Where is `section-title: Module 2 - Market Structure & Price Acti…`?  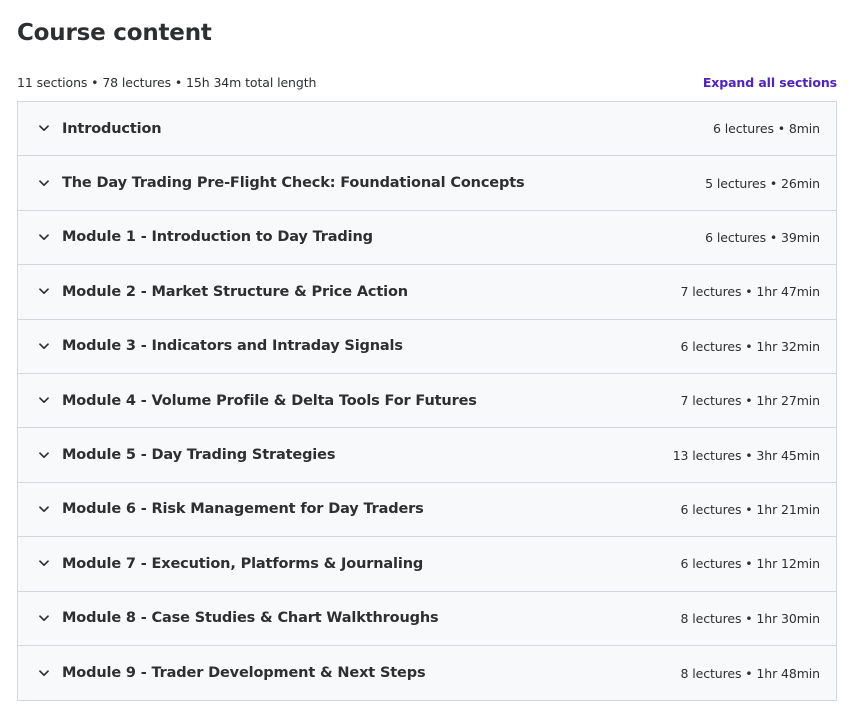
section-title: Module 2 - Market Structure & Price Acti… is located at coordinates (235, 291).